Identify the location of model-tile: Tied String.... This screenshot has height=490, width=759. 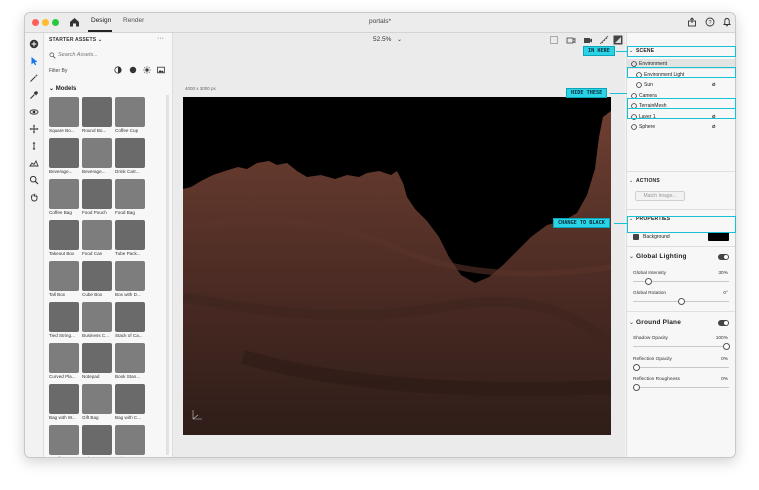
(67, 322).